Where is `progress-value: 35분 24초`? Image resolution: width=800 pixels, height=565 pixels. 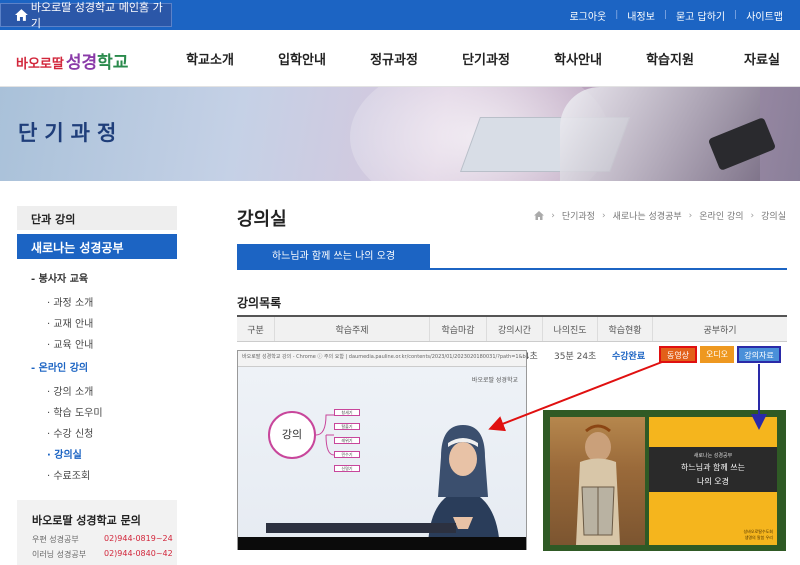 progress-value: 35분 24초 is located at coordinates (575, 357).